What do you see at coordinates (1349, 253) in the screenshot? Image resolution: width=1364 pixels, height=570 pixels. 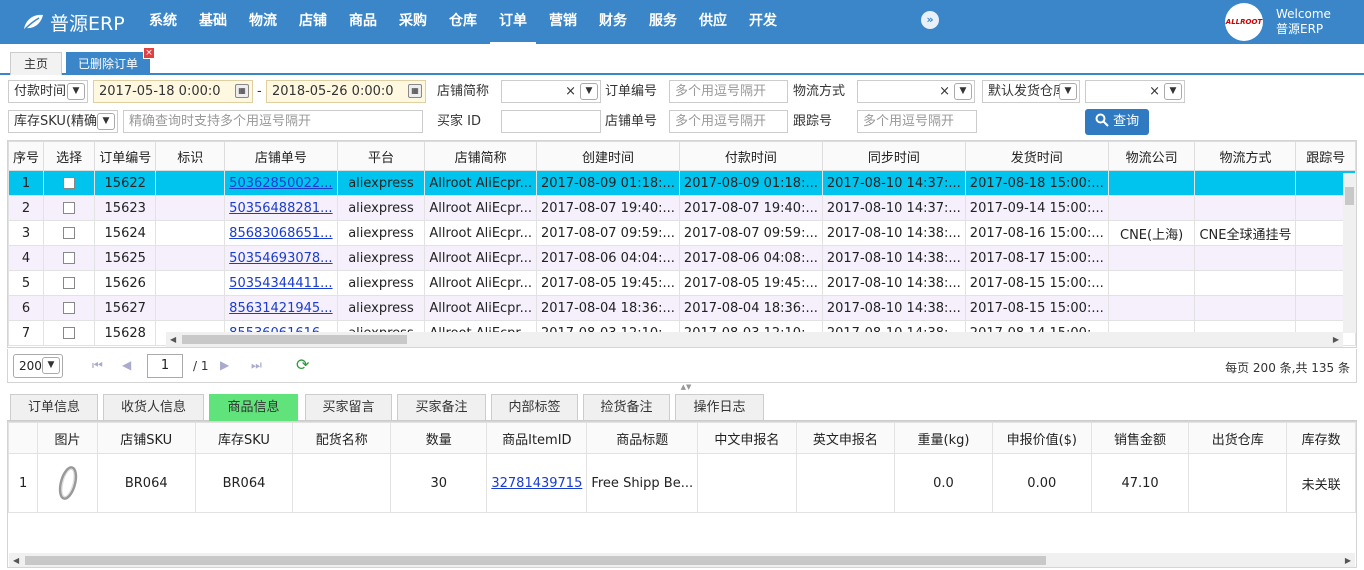 I see `vertical-scrollbar` at bounding box center [1349, 253].